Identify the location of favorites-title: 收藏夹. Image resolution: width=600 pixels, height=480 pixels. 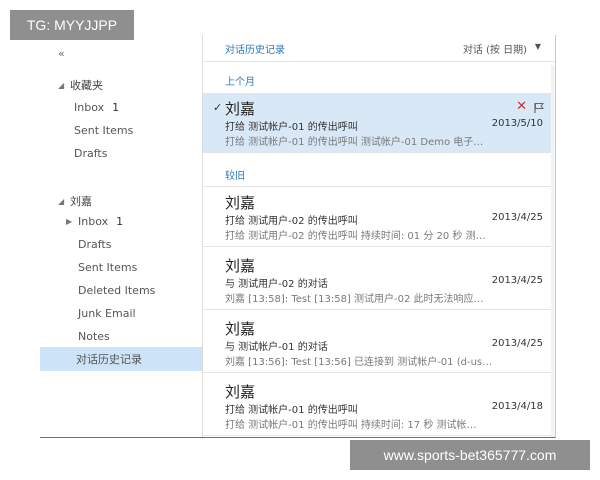
(86, 85).